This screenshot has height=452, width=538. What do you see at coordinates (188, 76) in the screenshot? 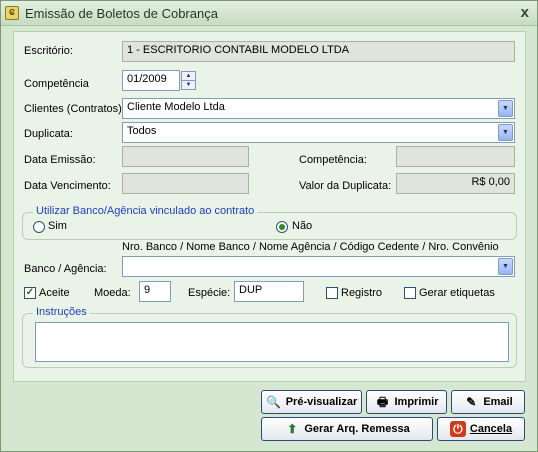
I see `spin-up-icon: ▲` at bounding box center [188, 76].